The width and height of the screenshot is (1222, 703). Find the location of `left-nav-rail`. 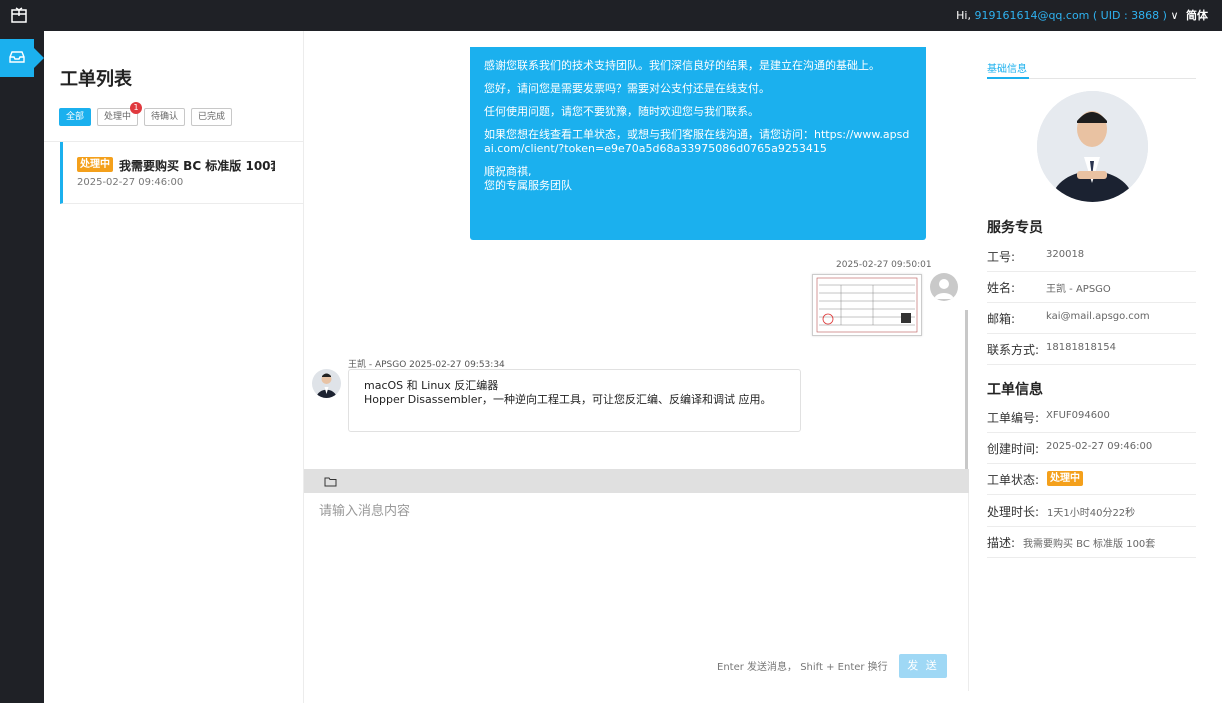

left-nav-rail is located at coordinates (22, 367).